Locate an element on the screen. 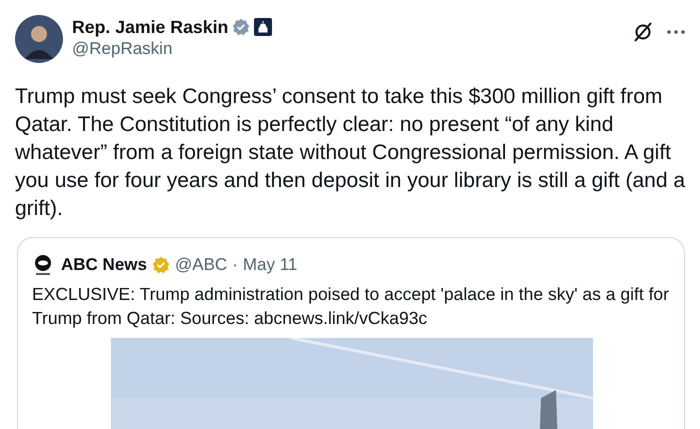  grok-icon is located at coordinates (643, 32).